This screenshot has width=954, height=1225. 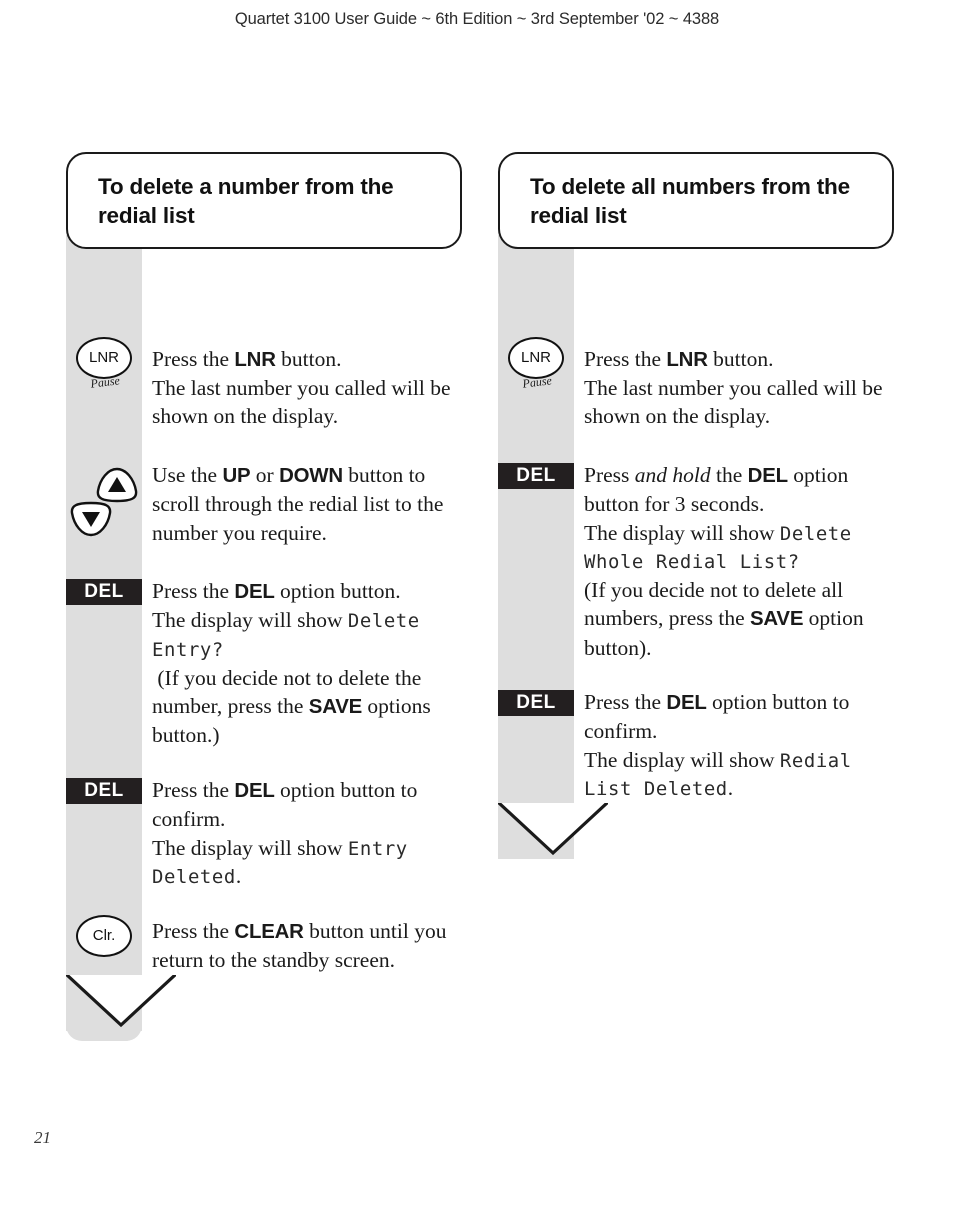 I want to click on paragraph: The display will show Entry Deleted., so click(x=280, y=862).